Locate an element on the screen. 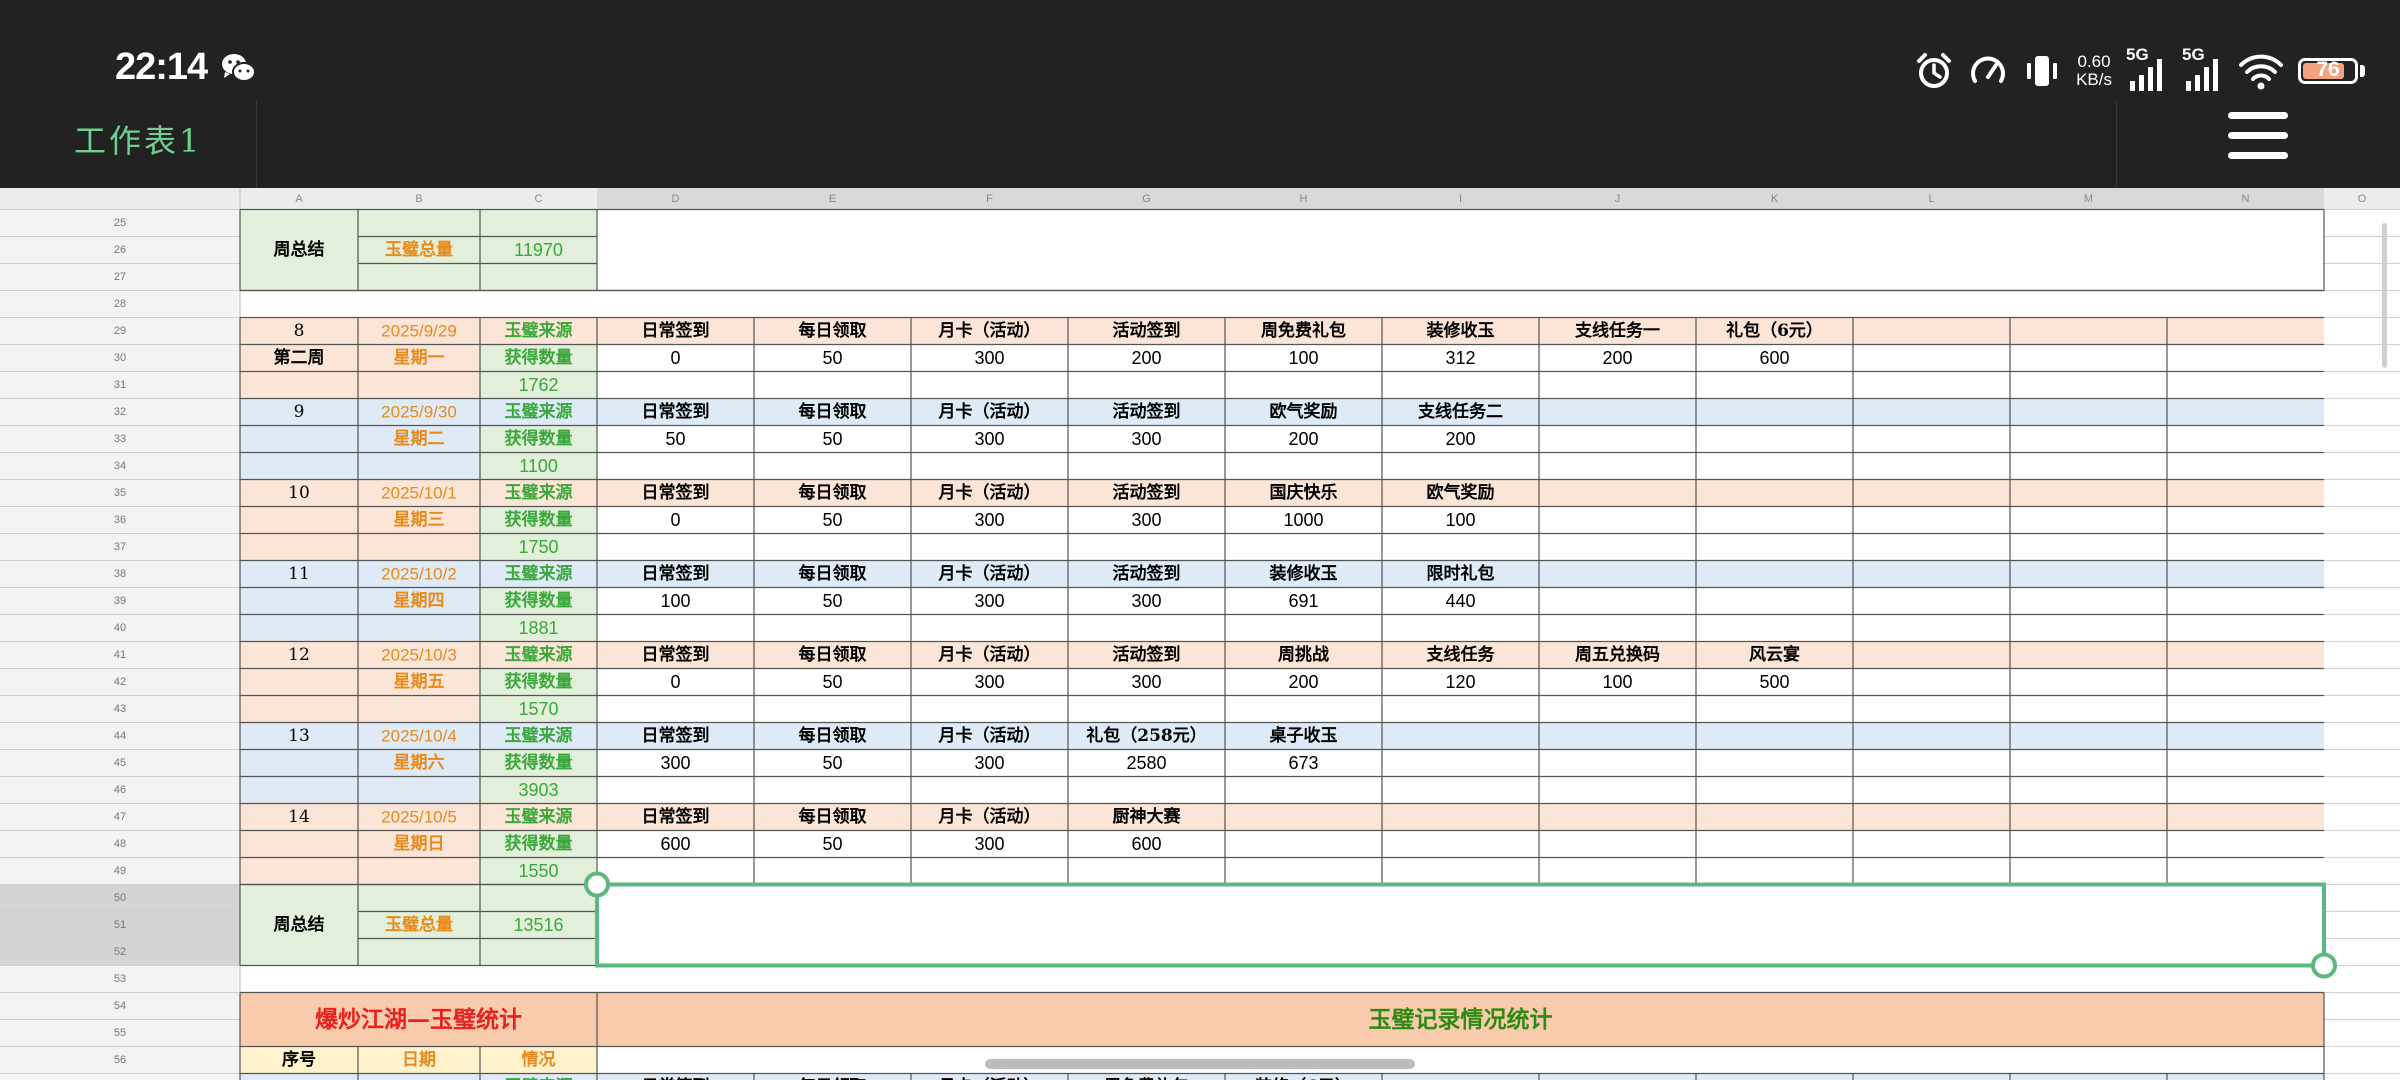 This screenshot has height=1080, width=2400. source-name: 周五兑换码 is located at coordinates (1617, 654).